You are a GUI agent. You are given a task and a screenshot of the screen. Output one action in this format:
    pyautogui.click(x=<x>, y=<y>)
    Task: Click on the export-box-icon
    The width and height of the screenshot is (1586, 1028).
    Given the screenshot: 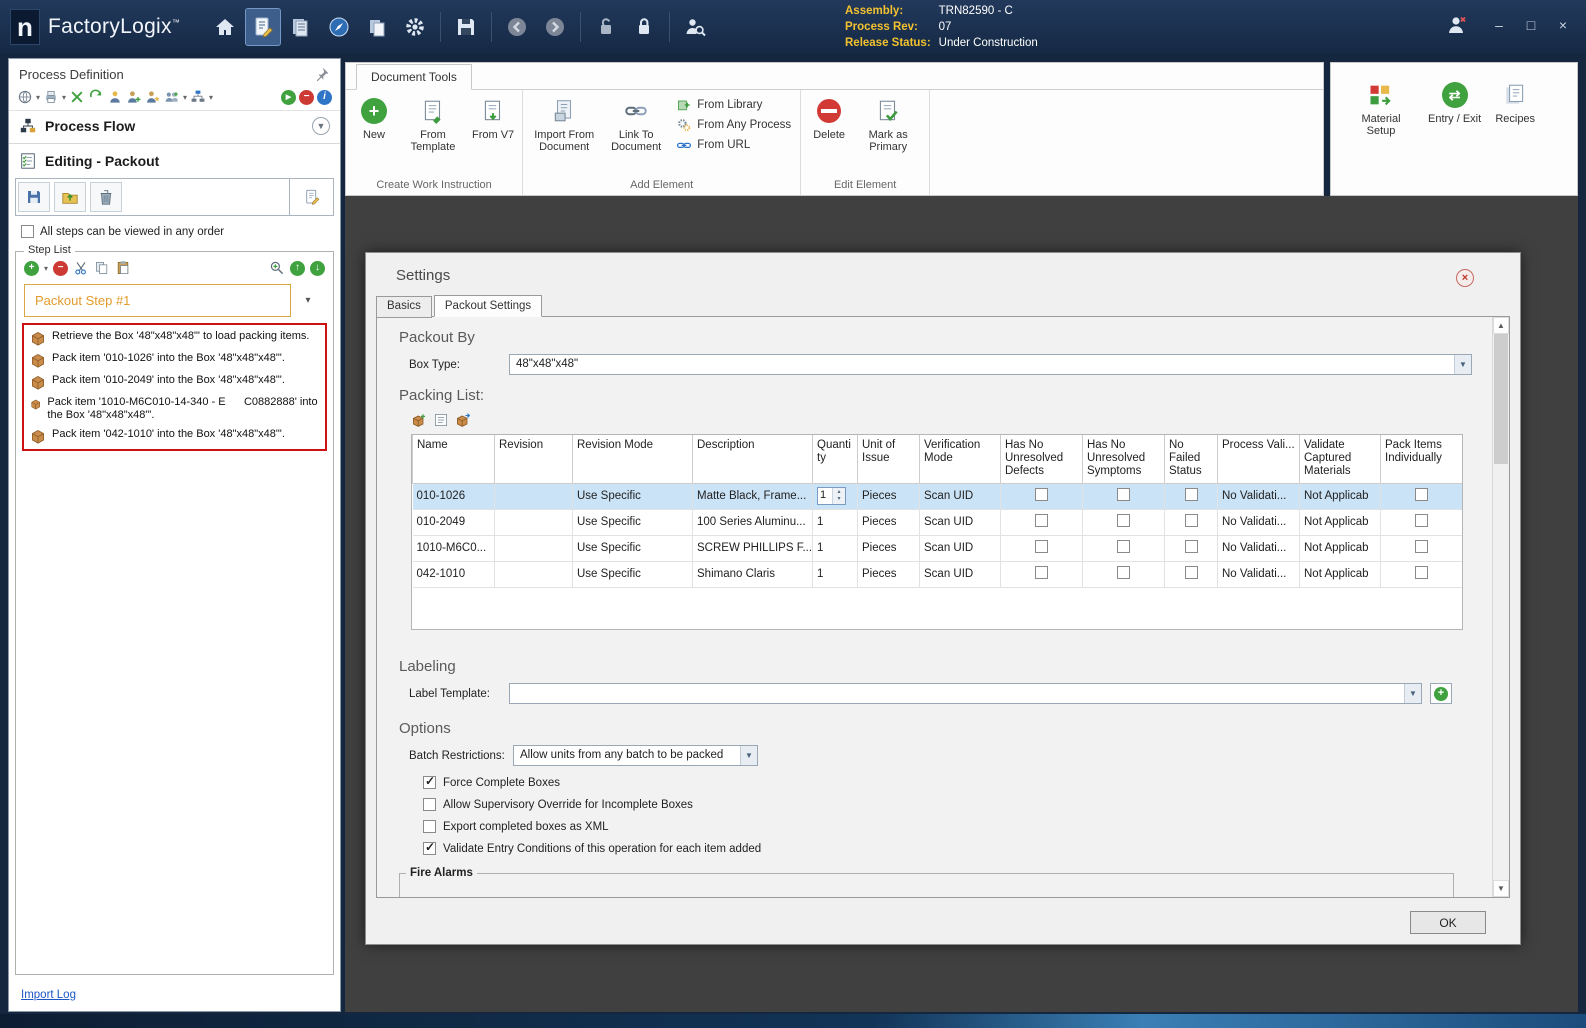 What is the action you would take?
    pyautogui.click(x=463, y=420)
    